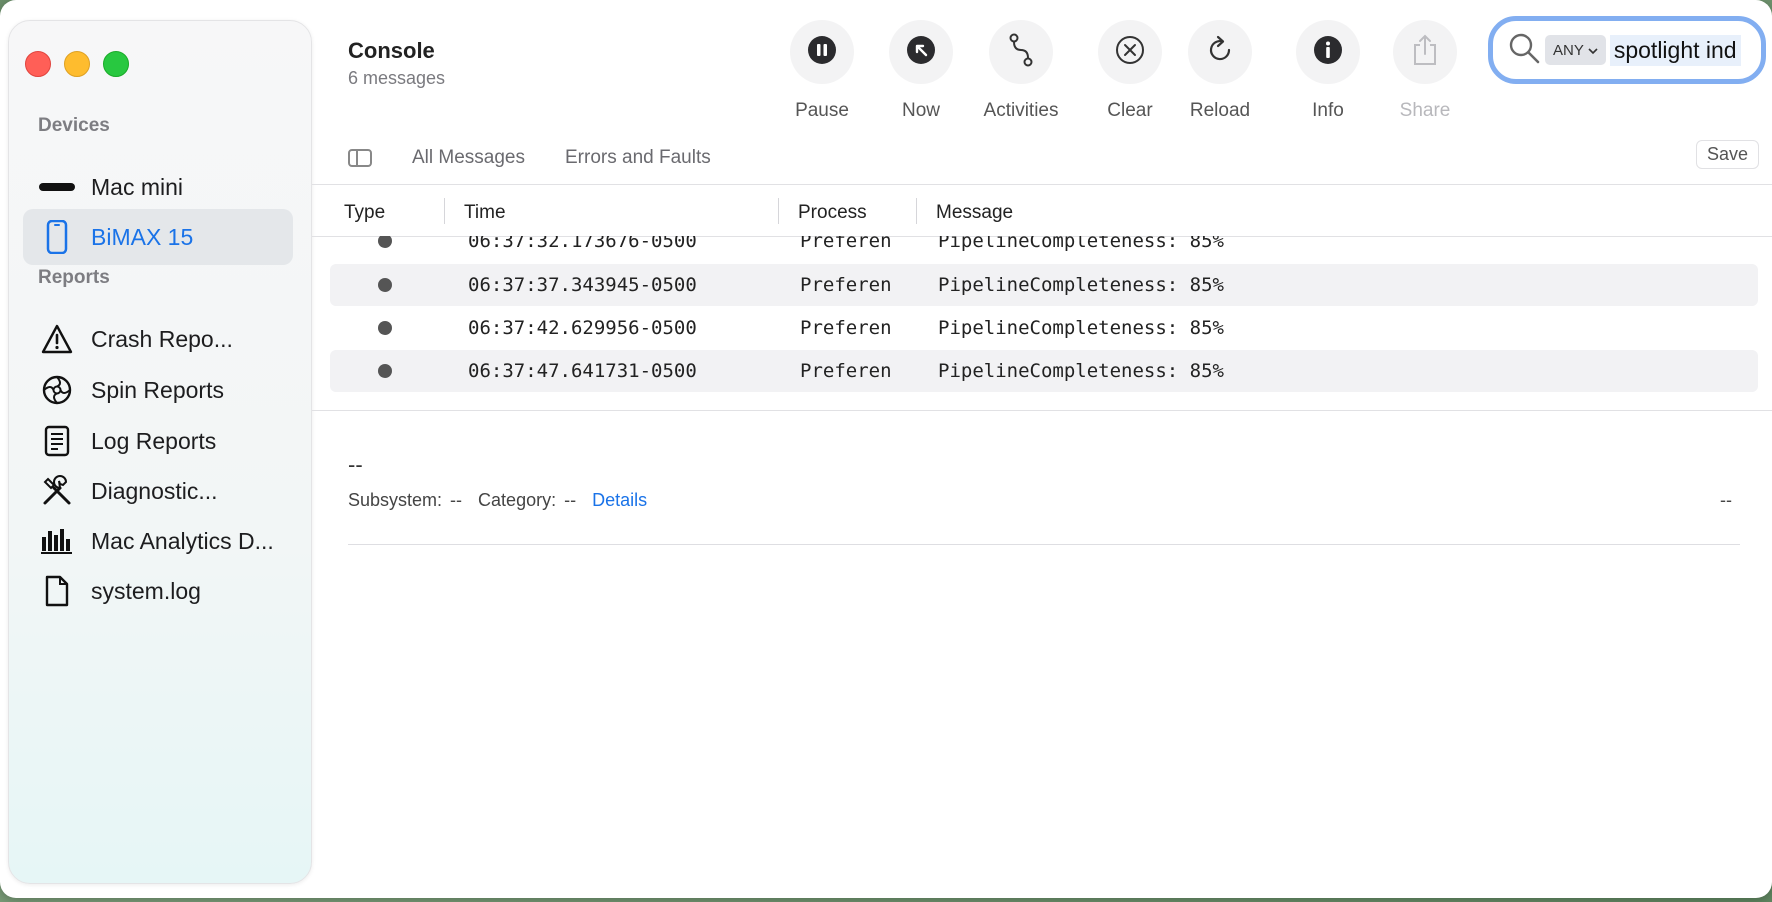 This screenshot has height=902, width=1772. I want to click on mac-mini-icon, so click(57, 187).